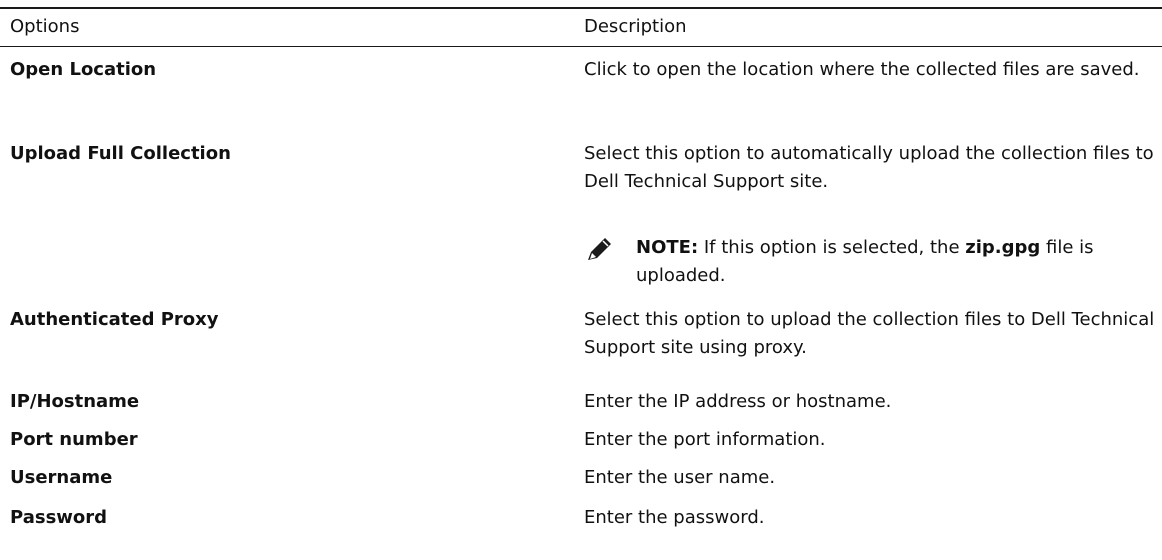 Image resolution: width=1162 pixels, height=560 pixels. I want to click on description-username: Enter the user name., so click(680, 477).